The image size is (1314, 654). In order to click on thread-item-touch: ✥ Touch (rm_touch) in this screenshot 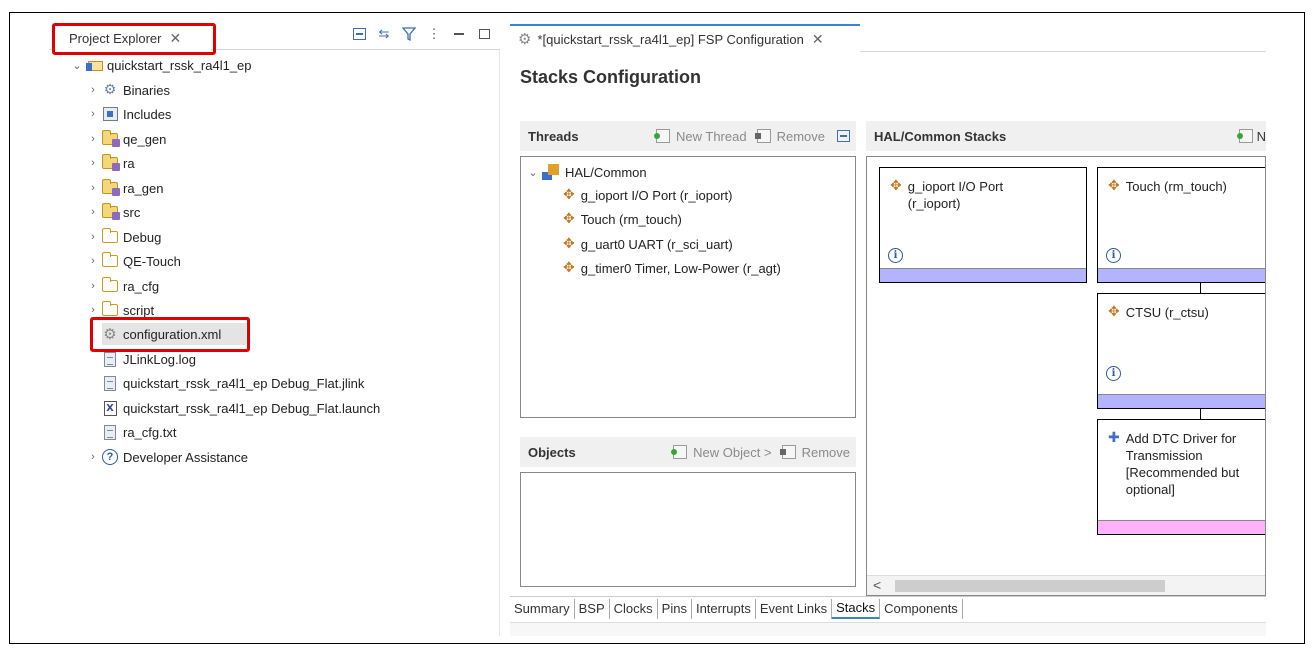, I will do `click(622, 219)`.